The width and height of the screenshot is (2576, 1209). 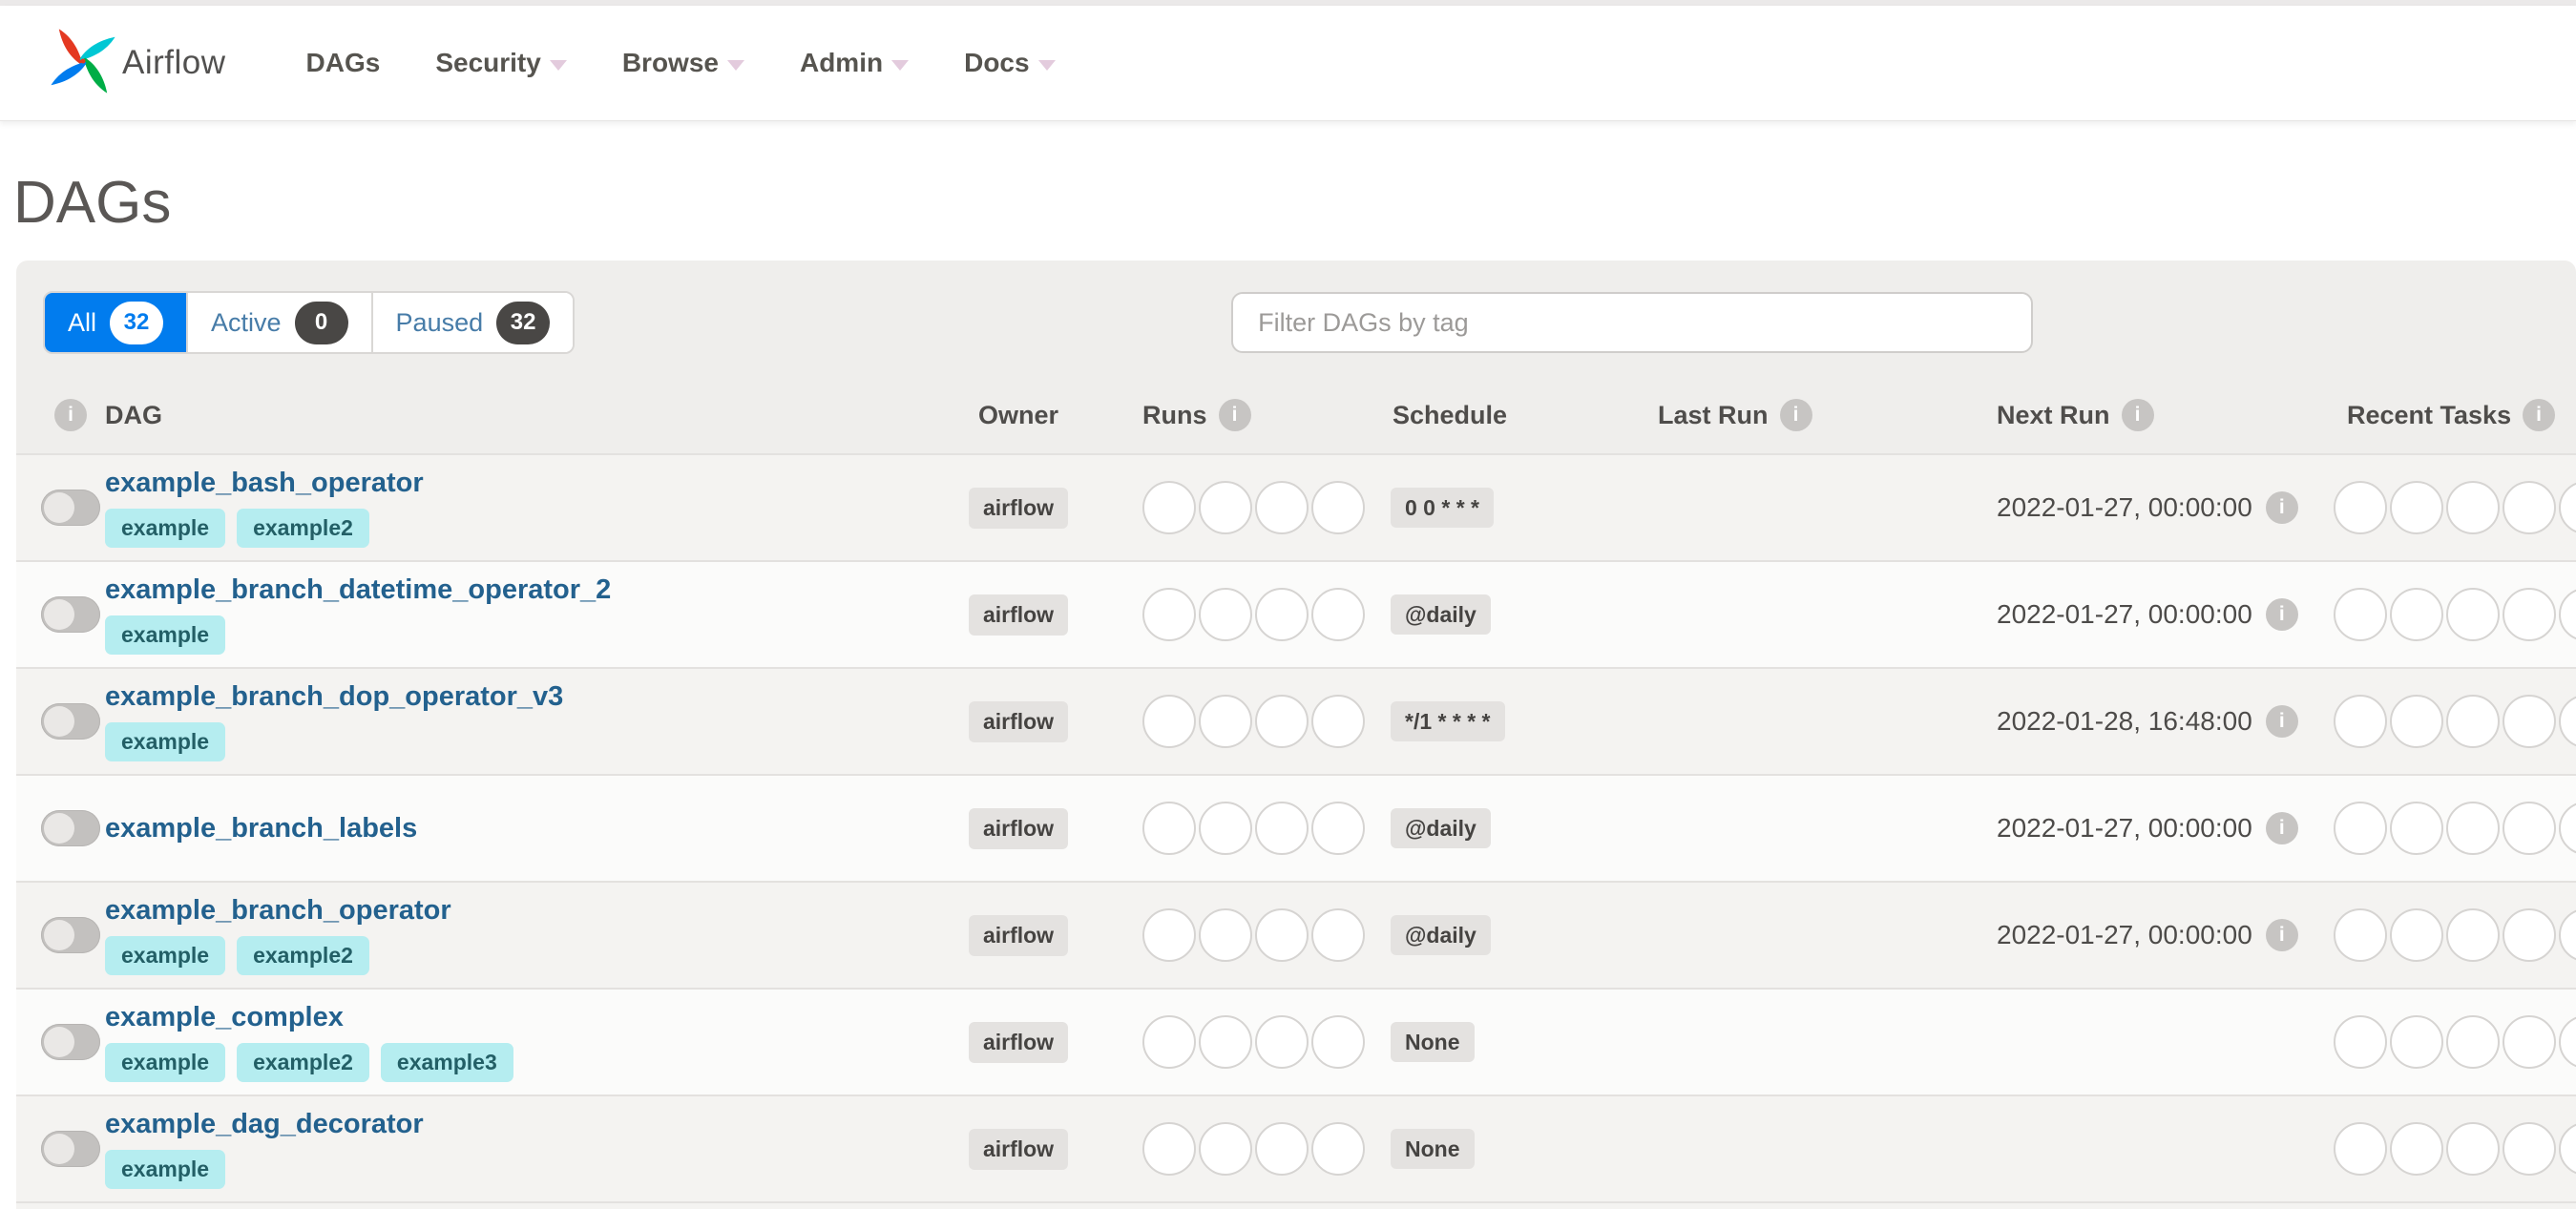 What do you see at coordinates (1632, 322) in the screenshot?
I see `tag-filter-input` at bounding box center [1632, 322].